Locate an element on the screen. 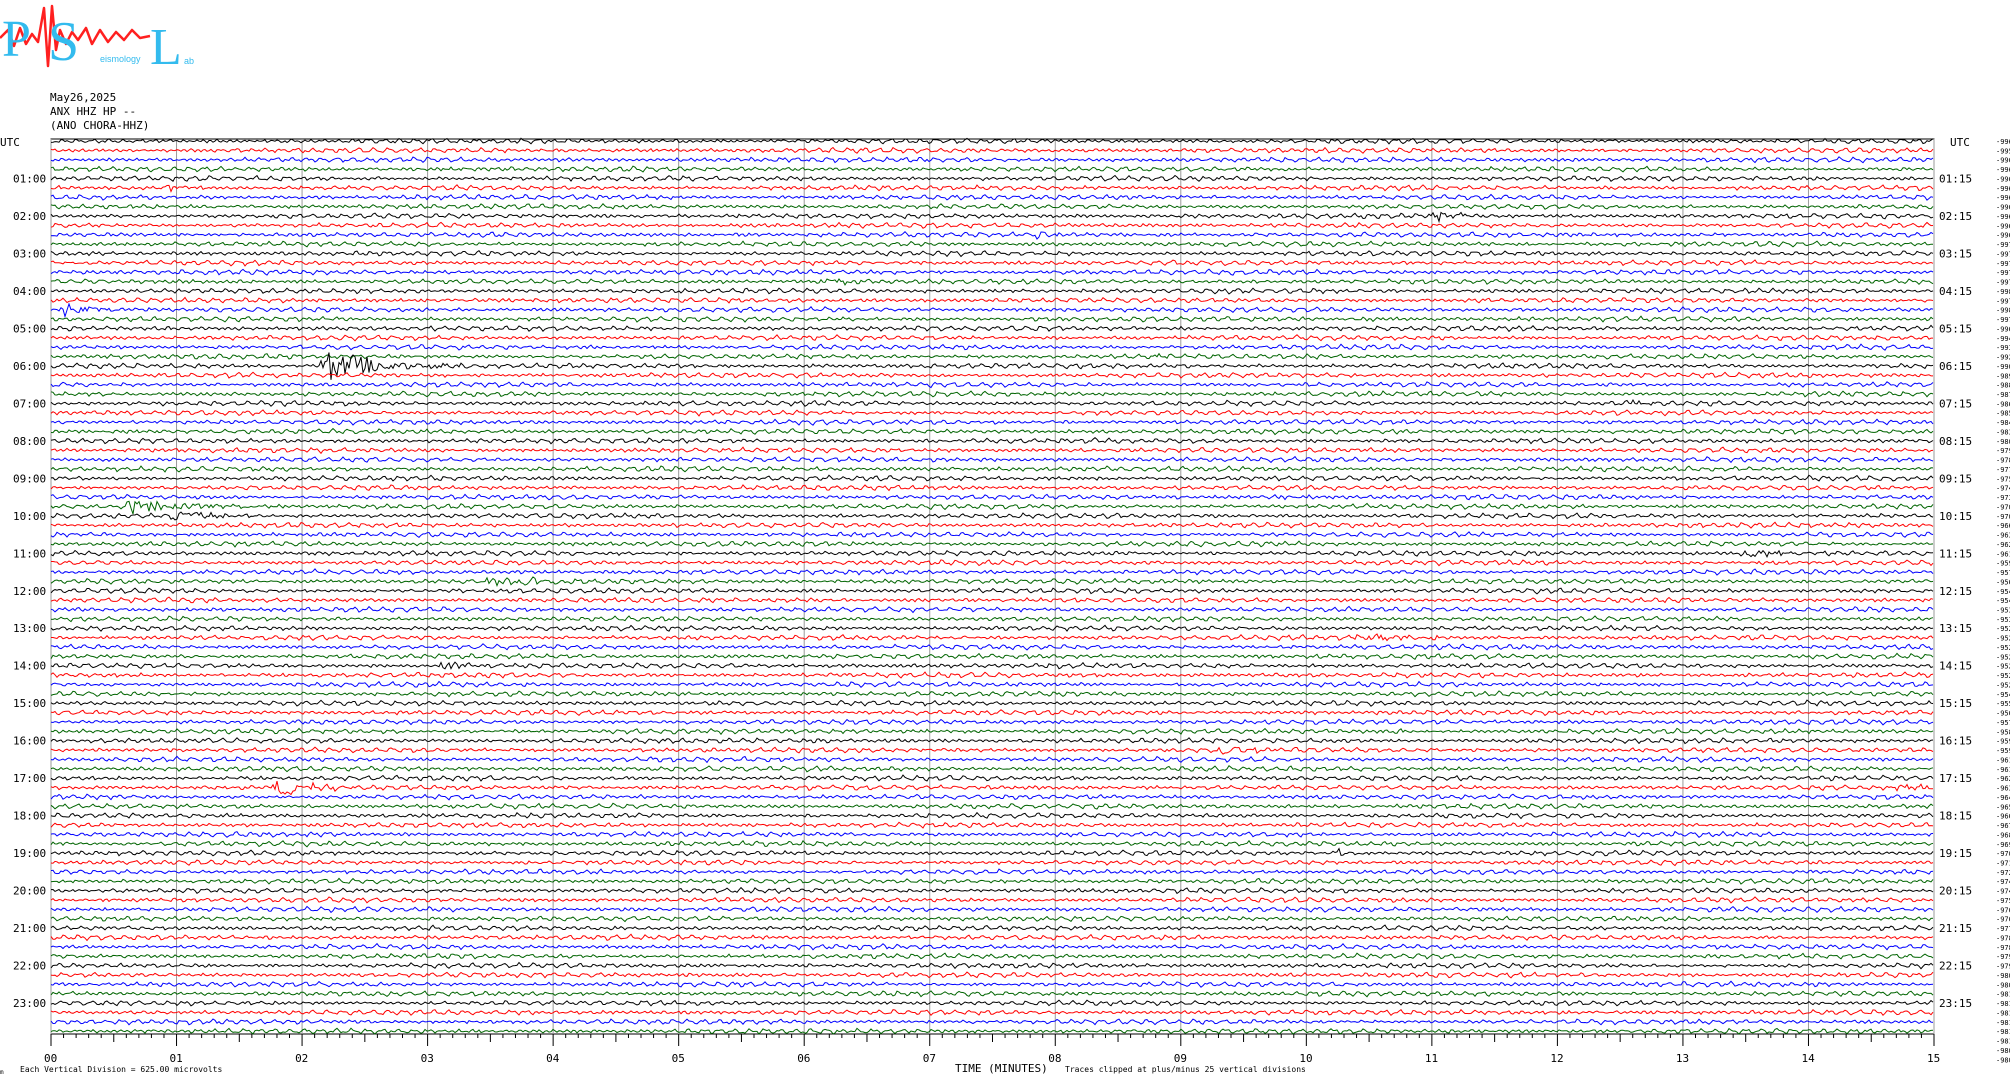 This screenshot has width=2010, height=1080. row-offset-label: -9614 is located at coordinates (2003, 554).